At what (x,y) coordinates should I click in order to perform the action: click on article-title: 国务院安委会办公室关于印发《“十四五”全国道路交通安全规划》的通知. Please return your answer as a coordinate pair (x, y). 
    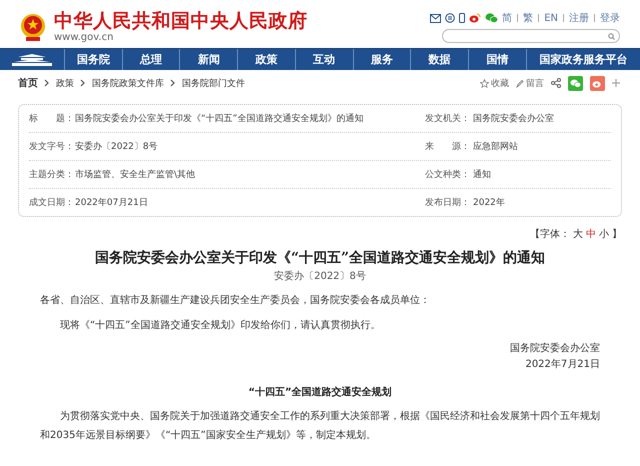
    Looking at the image, I should click on (320, 258).